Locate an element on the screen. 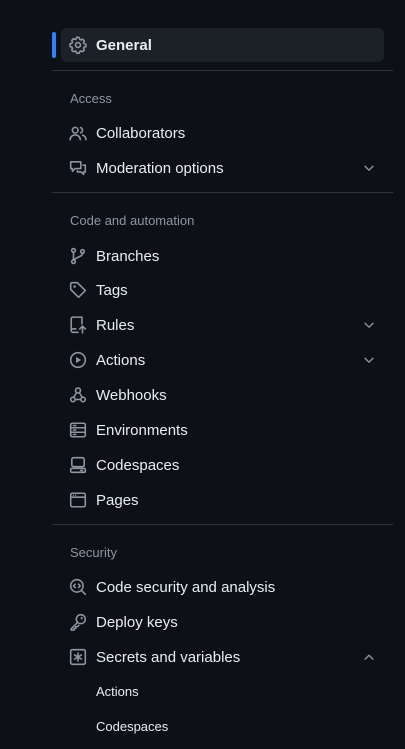 The height and width of the screenshot is (749, 405). sidebar-item-label: Codespaces is located at coordinates (138, 465).